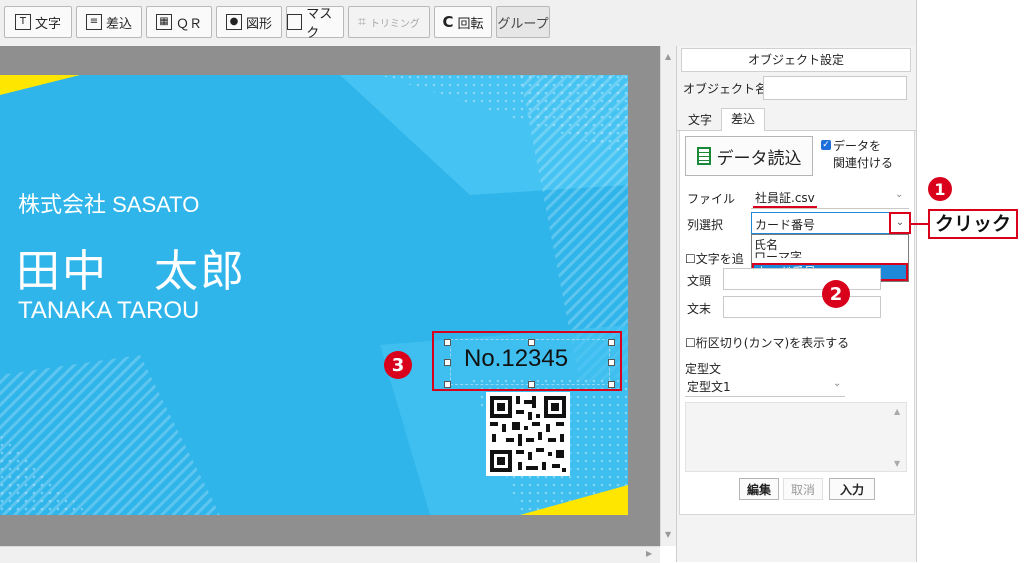  Describe the element at coordinates (785, 198) in the screenshot. I see `file-select-value: 社員証.csv` at that location.